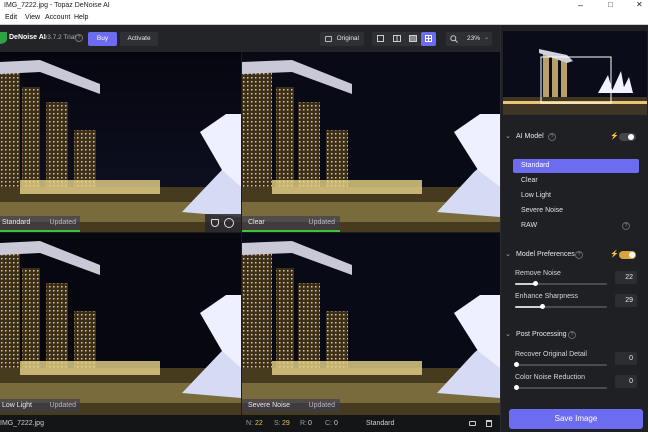 This screenshot has width=648, height=432. What do you see at coordinates (454, 39) in the screenshot?
I see `zoom-icon` at bounding box center [454, 39].